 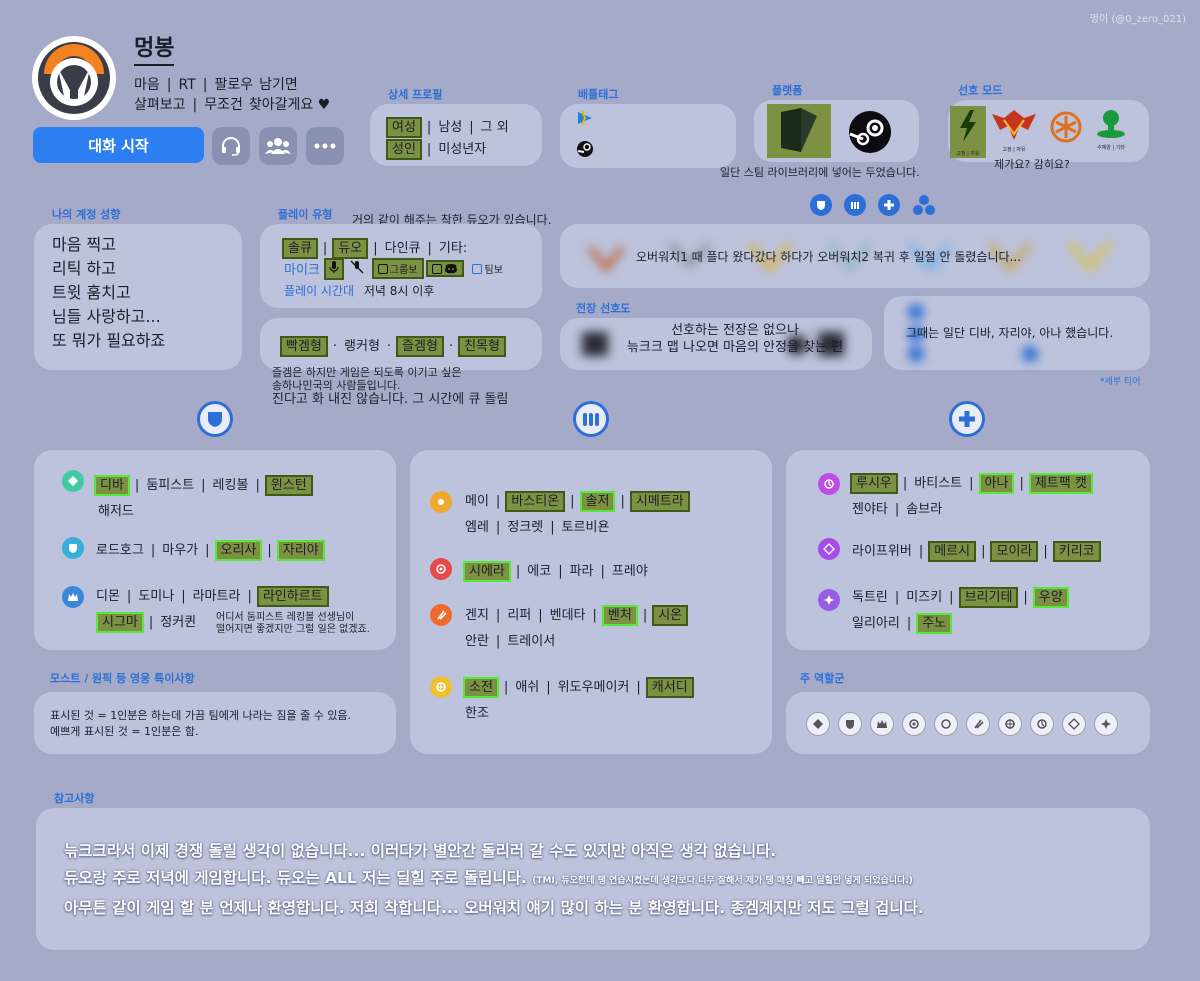 What do you see at coordinates (1137, 19) in the screenshot?
I see `watermark: 멍이 (@0_zero_021)` at bounding box center [1137, 19].